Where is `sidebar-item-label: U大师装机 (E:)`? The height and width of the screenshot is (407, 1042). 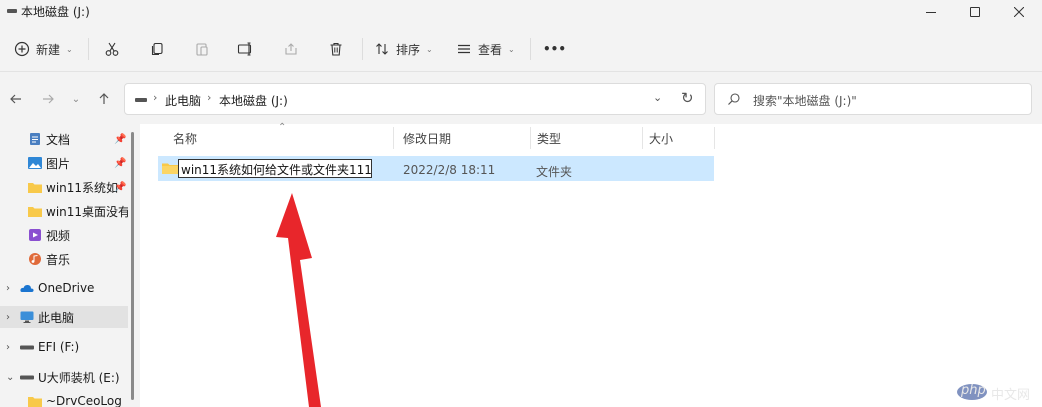 sidebar-item-label: U大师装机 (E:) is located at coordinates (79, 377).